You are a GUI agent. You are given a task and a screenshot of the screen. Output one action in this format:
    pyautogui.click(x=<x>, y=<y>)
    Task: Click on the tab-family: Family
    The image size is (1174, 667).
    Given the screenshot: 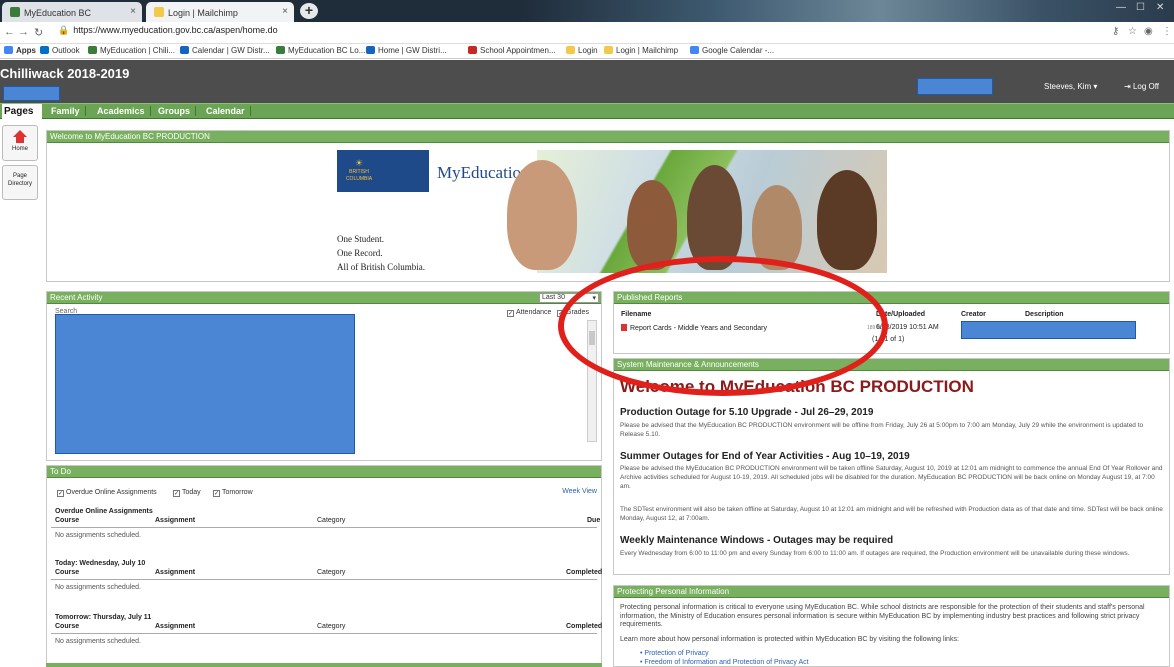 What is the action you would take?
    pyautogui.click(x=66, y=111)
    